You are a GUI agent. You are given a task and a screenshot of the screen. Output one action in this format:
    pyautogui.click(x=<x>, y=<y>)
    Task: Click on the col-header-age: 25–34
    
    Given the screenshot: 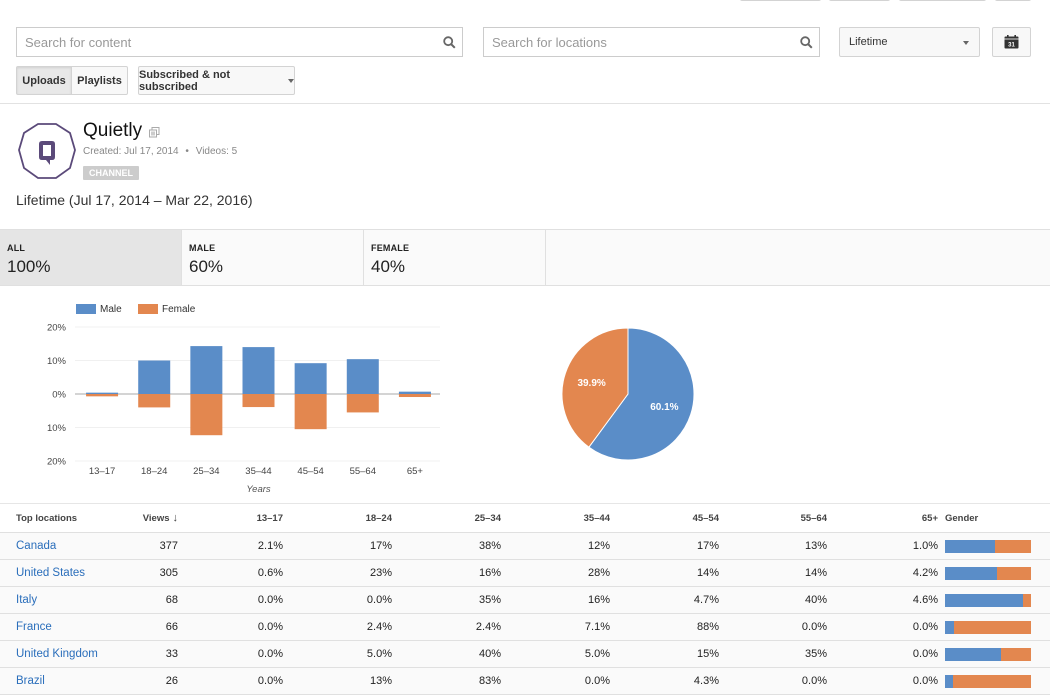 What is the action you would take?
    pyautogui.click(x=446, y=518)
    